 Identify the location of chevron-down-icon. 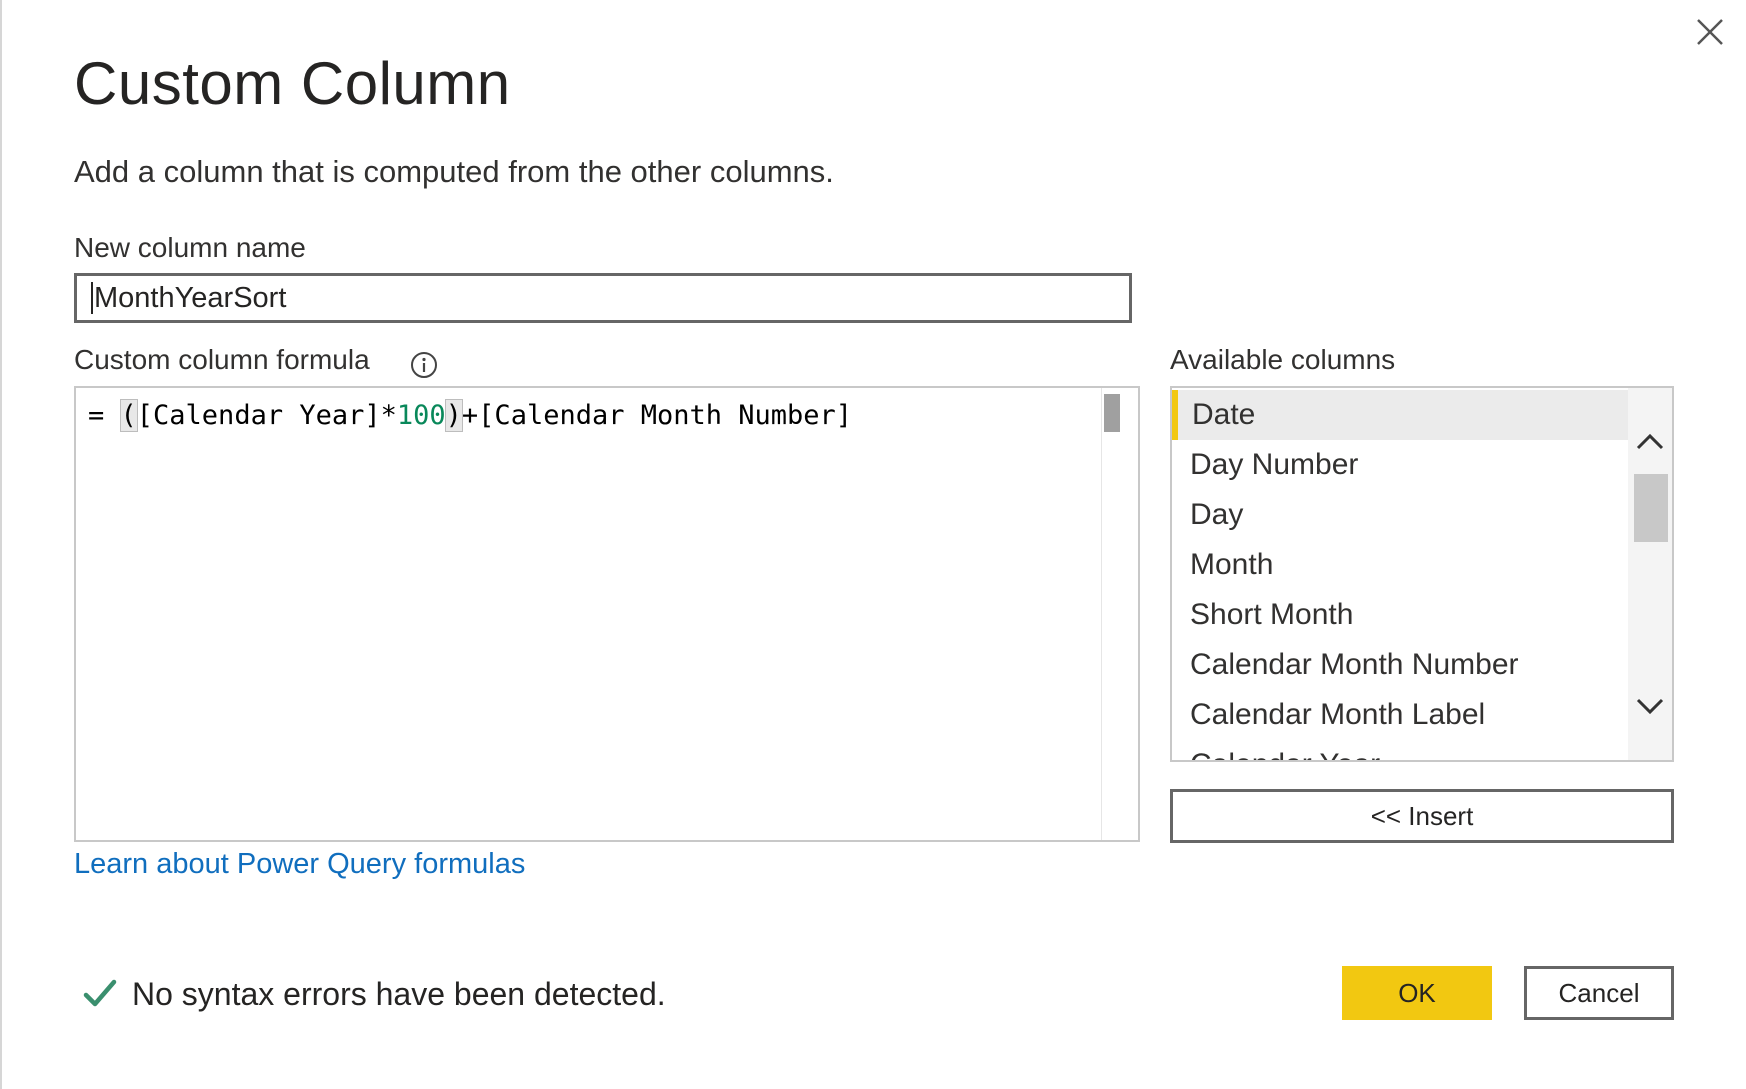
(1650, 706).